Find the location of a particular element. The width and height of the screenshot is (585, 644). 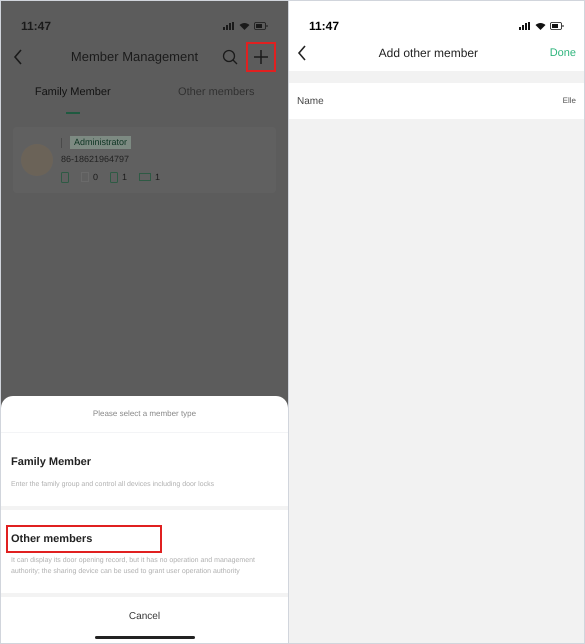

sheet-title: Please select a member type is located at coordinates (144, 414).